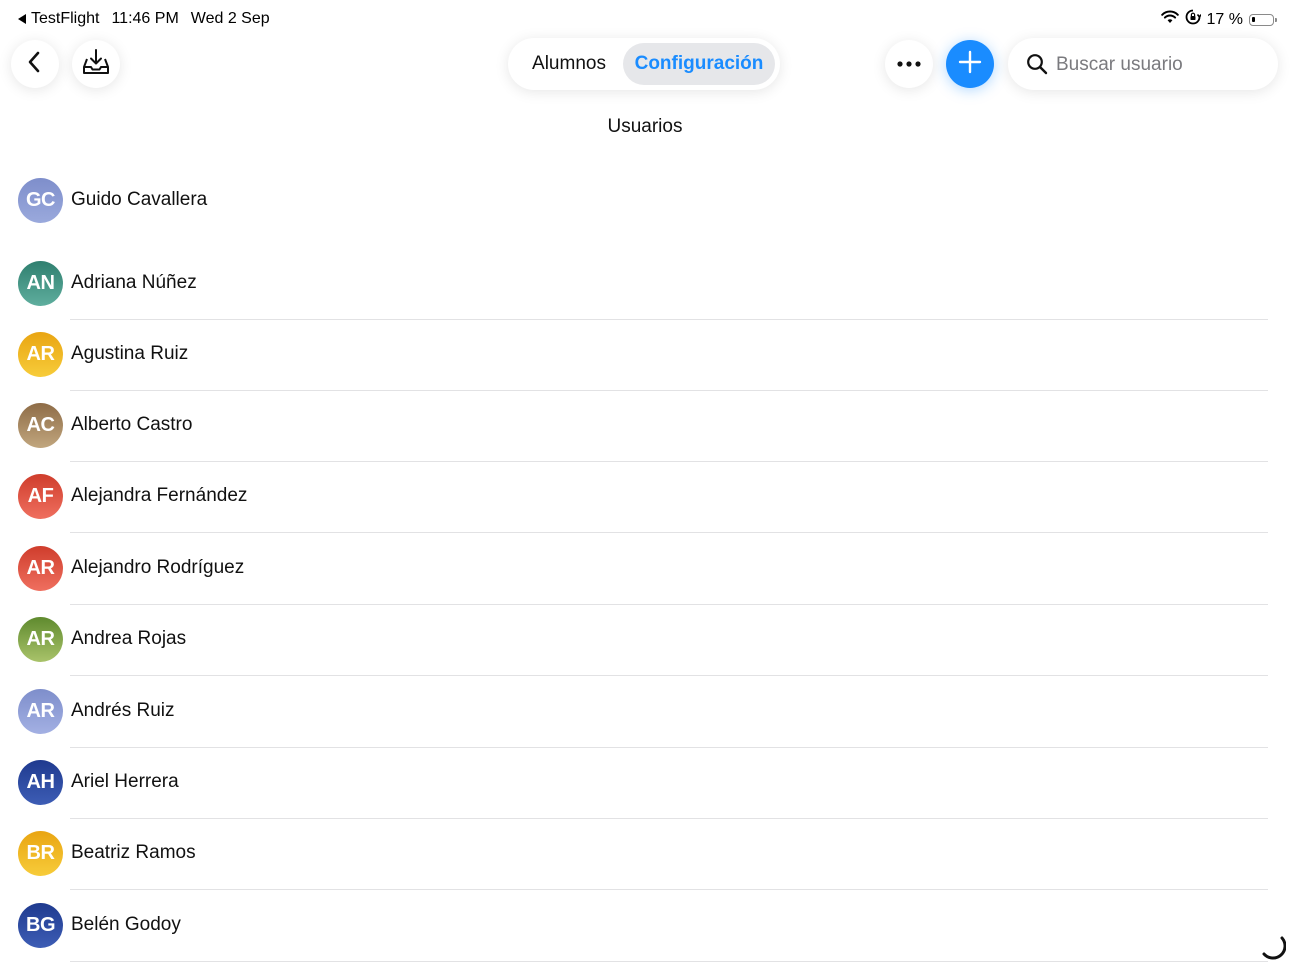 This screenshot has height=968, width=1290. I want to click on battery-level, so click(1253, 19).